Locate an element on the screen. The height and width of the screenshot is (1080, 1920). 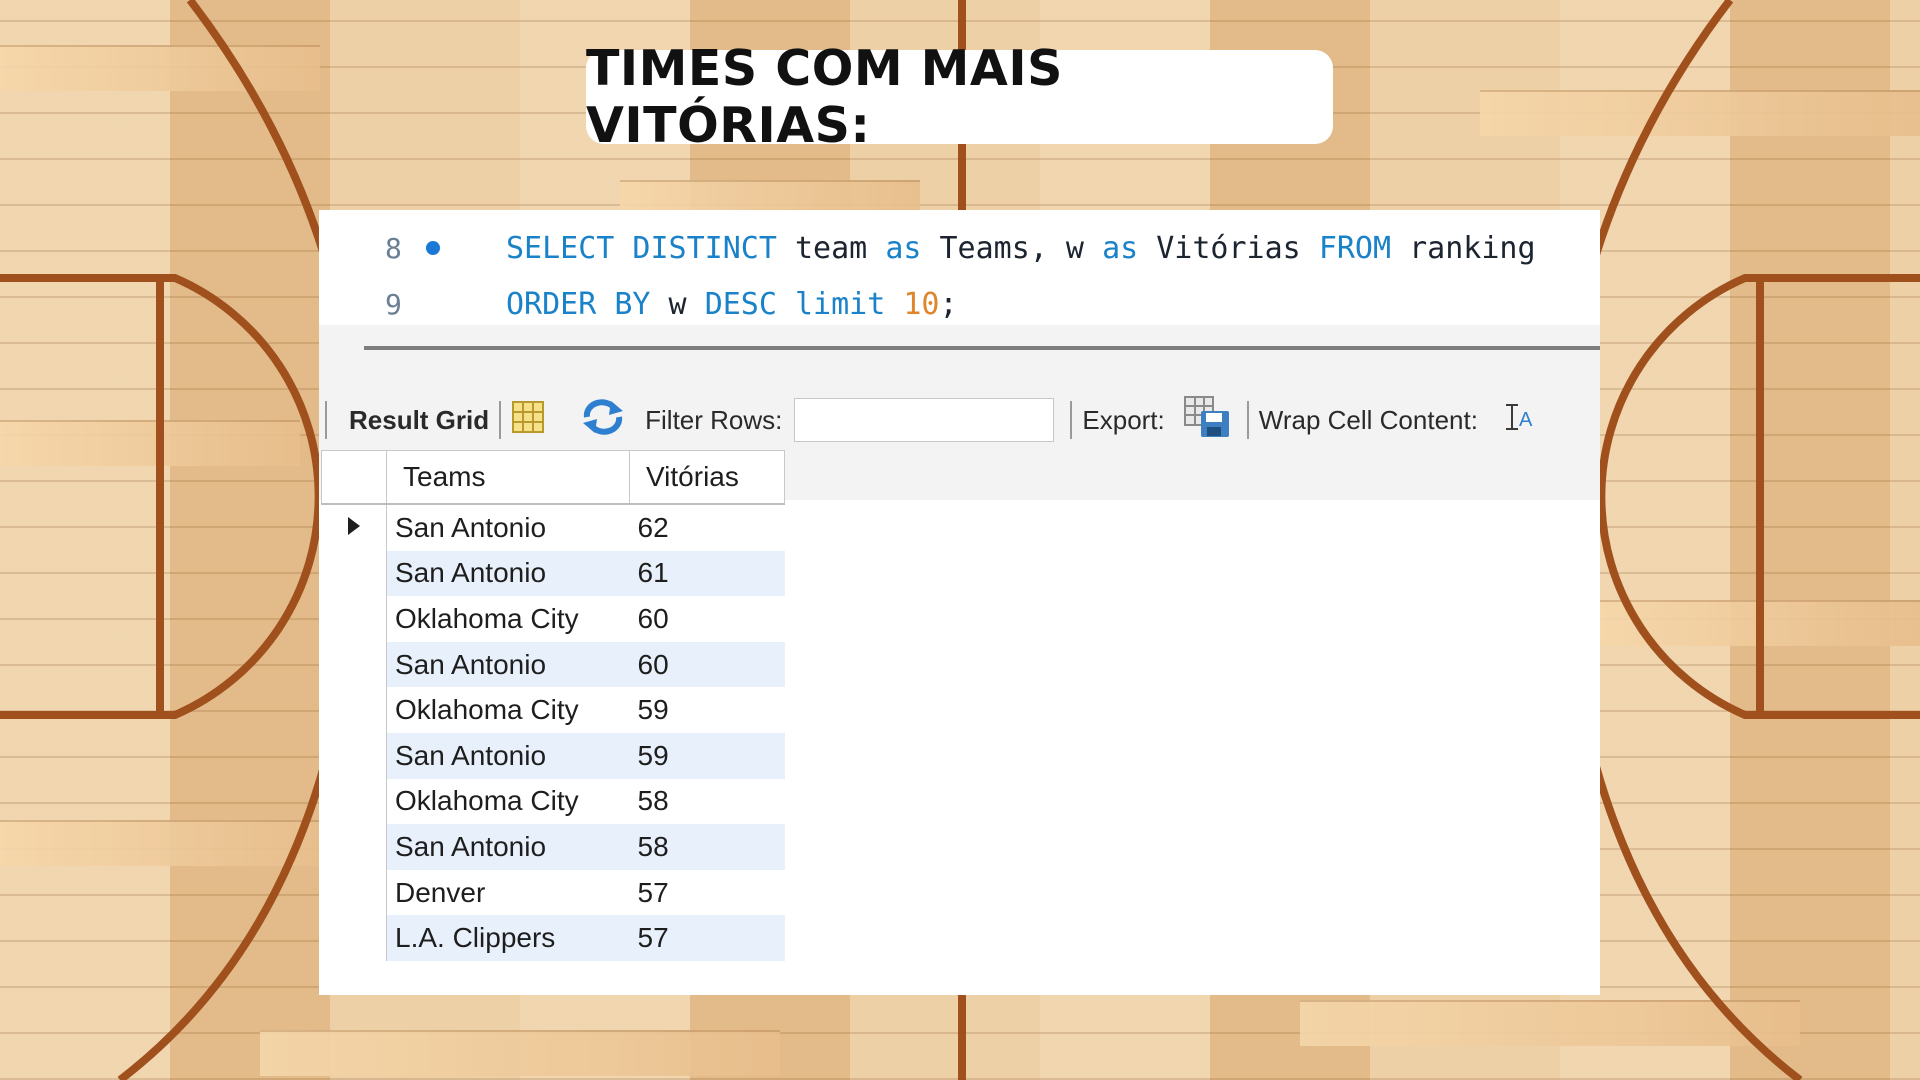
page-title: TIMES COM MAIS VITÓRIAS: is located at coordinates (824, 97).